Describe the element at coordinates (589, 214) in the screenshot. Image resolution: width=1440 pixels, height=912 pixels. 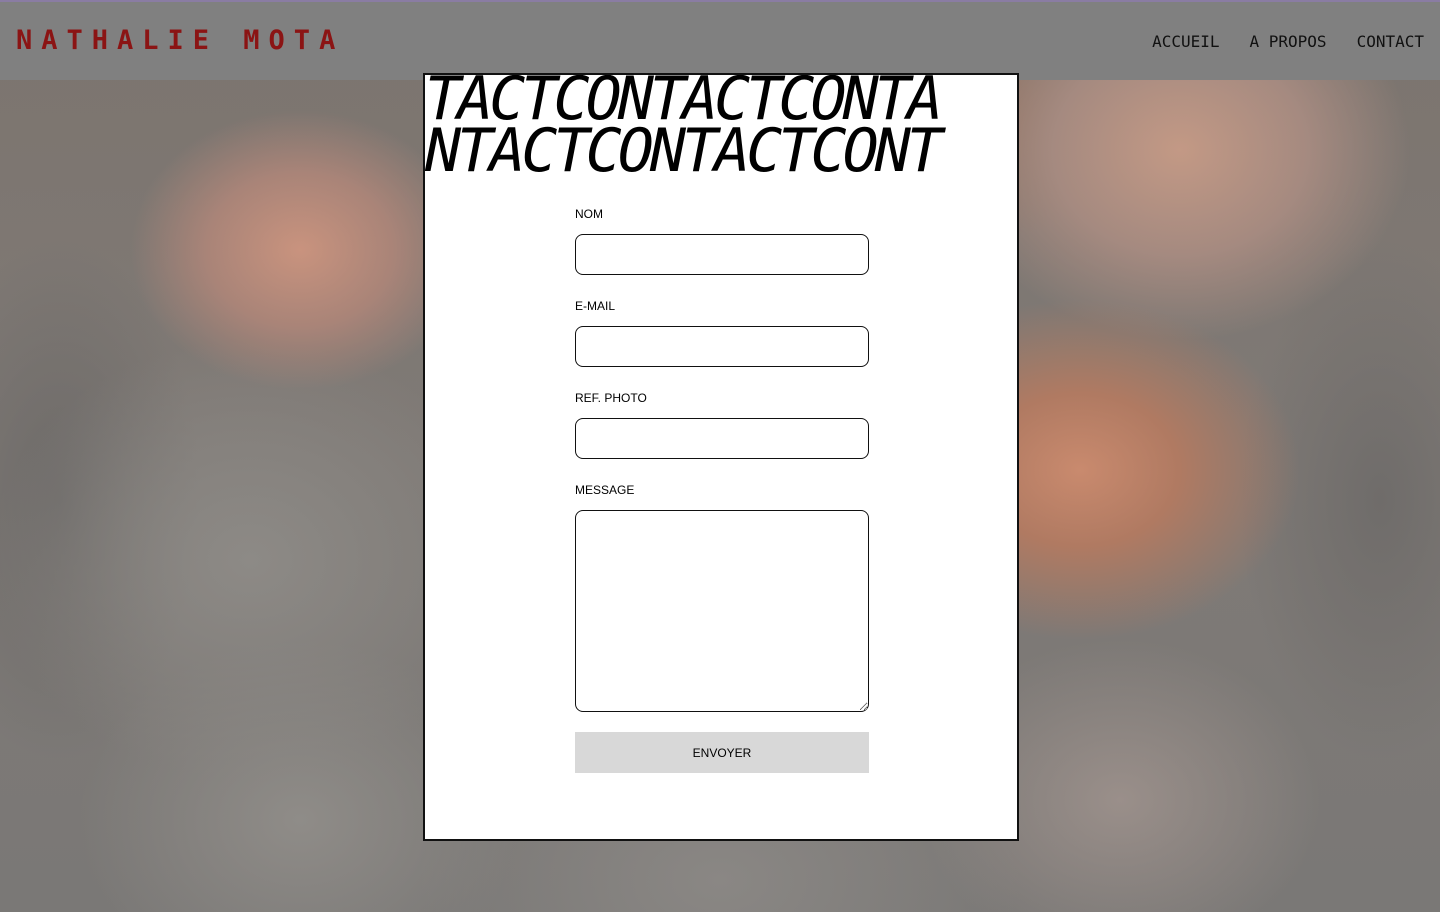
I see `name-label: NOM` at that location.